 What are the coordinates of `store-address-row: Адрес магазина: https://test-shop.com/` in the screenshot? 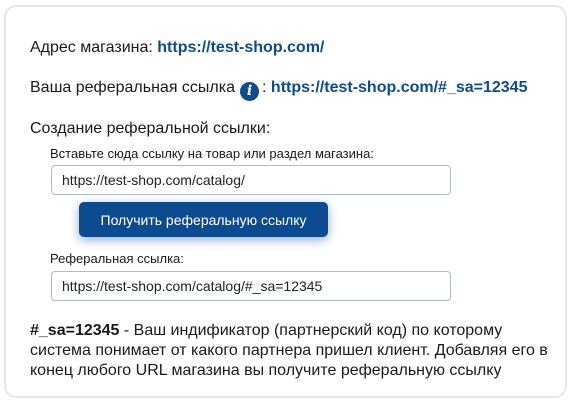 It's located at (177, 48).